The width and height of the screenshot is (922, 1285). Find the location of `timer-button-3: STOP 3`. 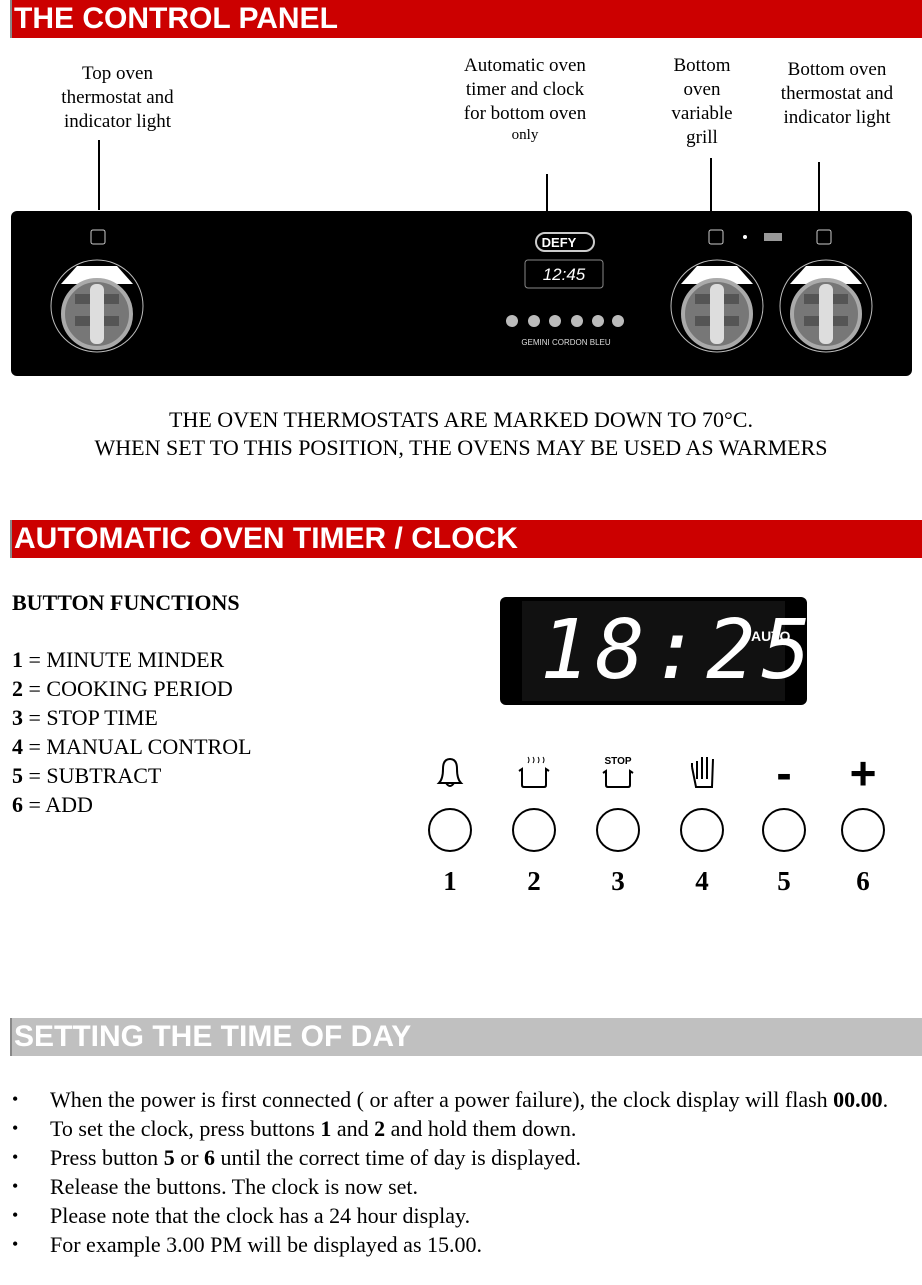

timer-button-3: STOP 3 is located at coordinates (618, 824).